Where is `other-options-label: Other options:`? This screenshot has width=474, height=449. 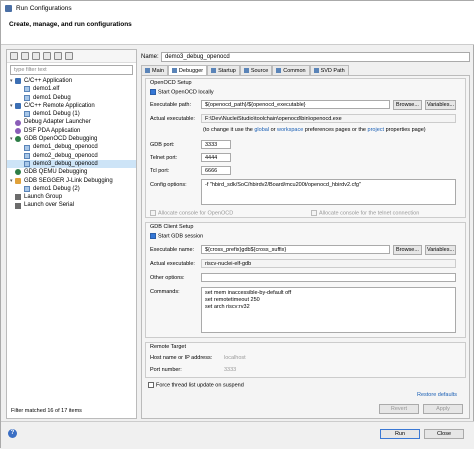
other-options-label: Other options: is located at coordinates (167, 278).